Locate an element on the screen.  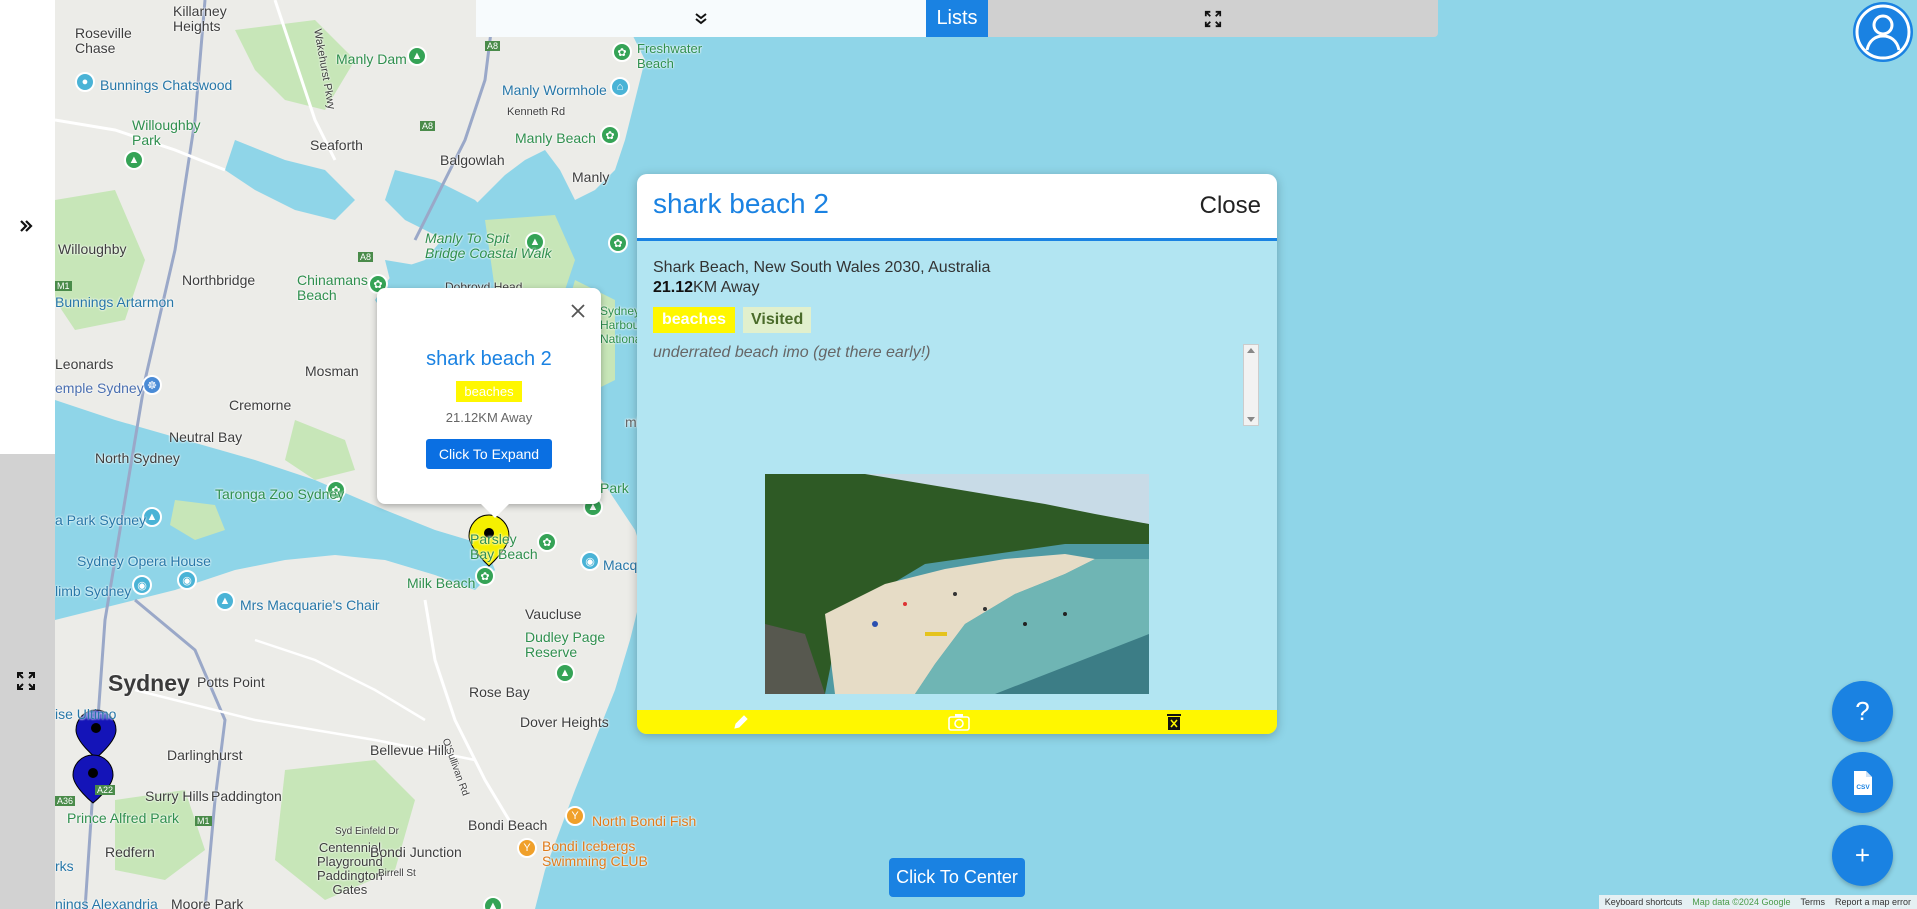
profile-button is located at coordinates (1883, 32).